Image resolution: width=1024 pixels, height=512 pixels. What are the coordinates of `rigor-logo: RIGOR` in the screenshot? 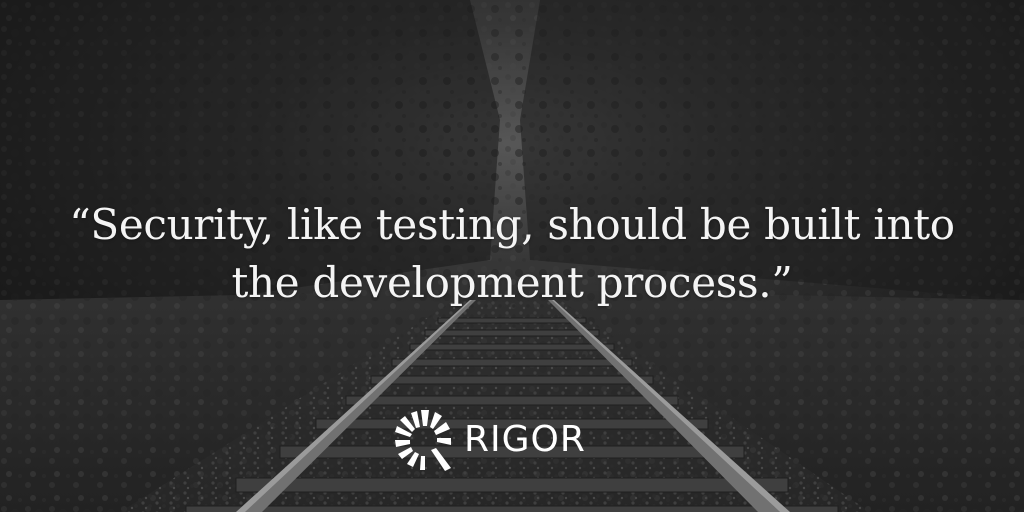 It's located at (501, 440).